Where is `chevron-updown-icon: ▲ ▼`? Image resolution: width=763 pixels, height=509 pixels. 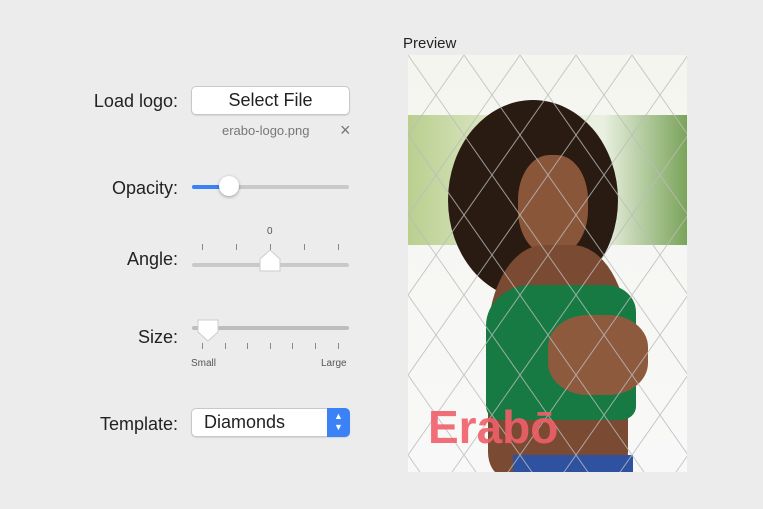 chevron-updown-icon: ▲ ▼ is located at coordinates (338, 422).